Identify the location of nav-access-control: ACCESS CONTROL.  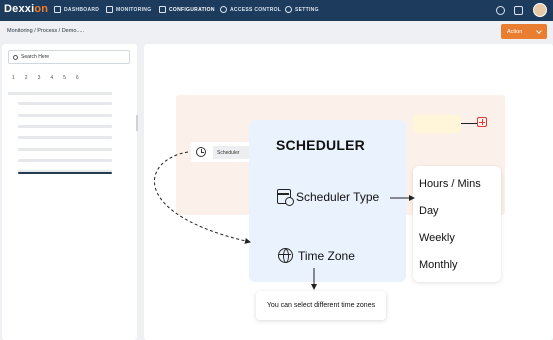
(250, 9).